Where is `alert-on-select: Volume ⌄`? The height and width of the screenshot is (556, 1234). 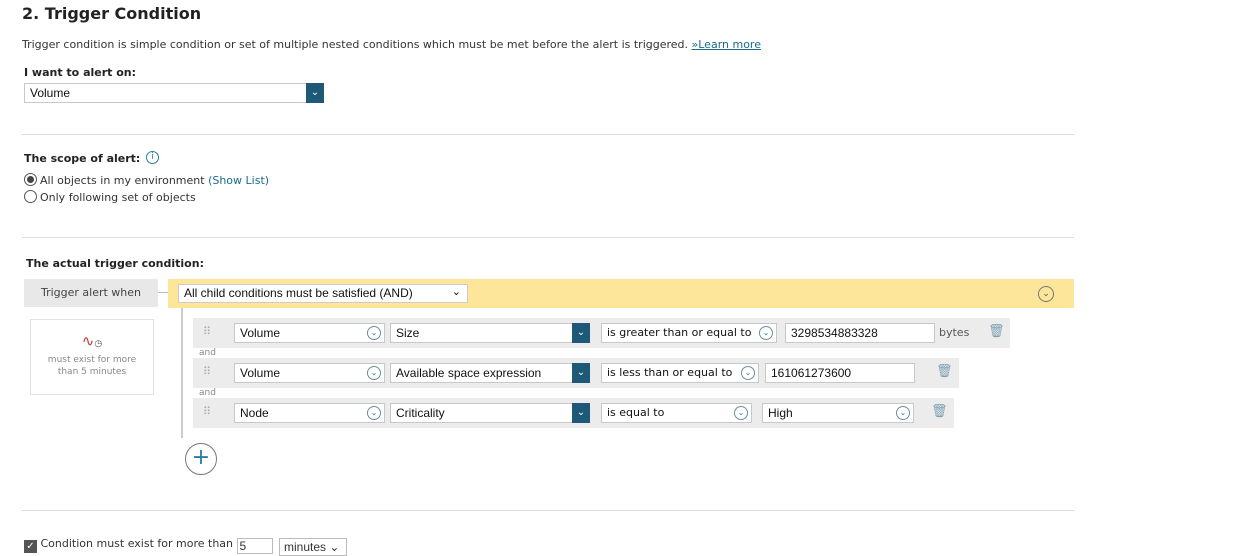 alert-on-select: Volume ⌄ is located at coordinates (174, 93).